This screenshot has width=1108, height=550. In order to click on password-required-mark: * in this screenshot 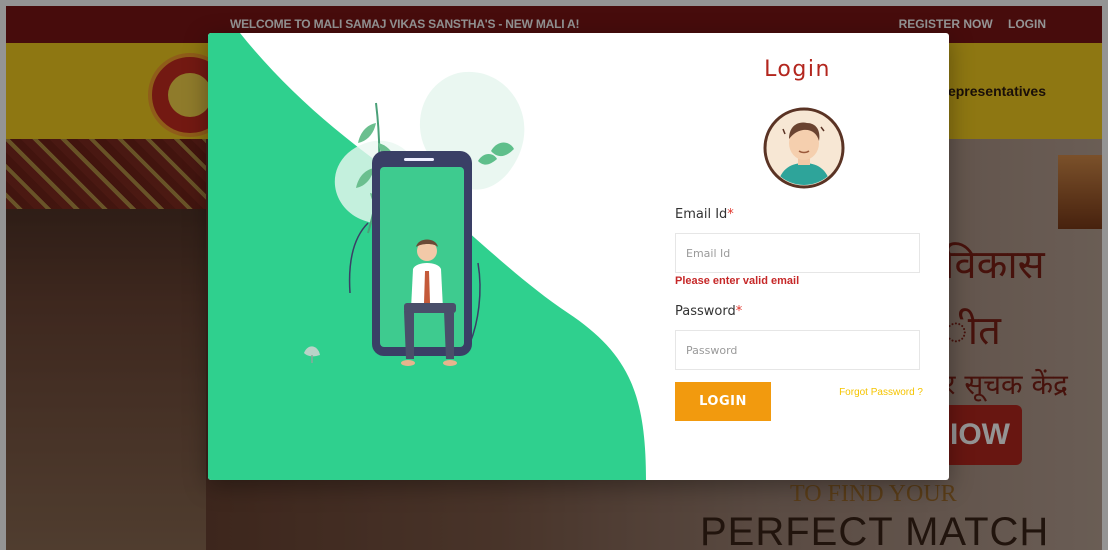, I will do `click(739, 311)`.